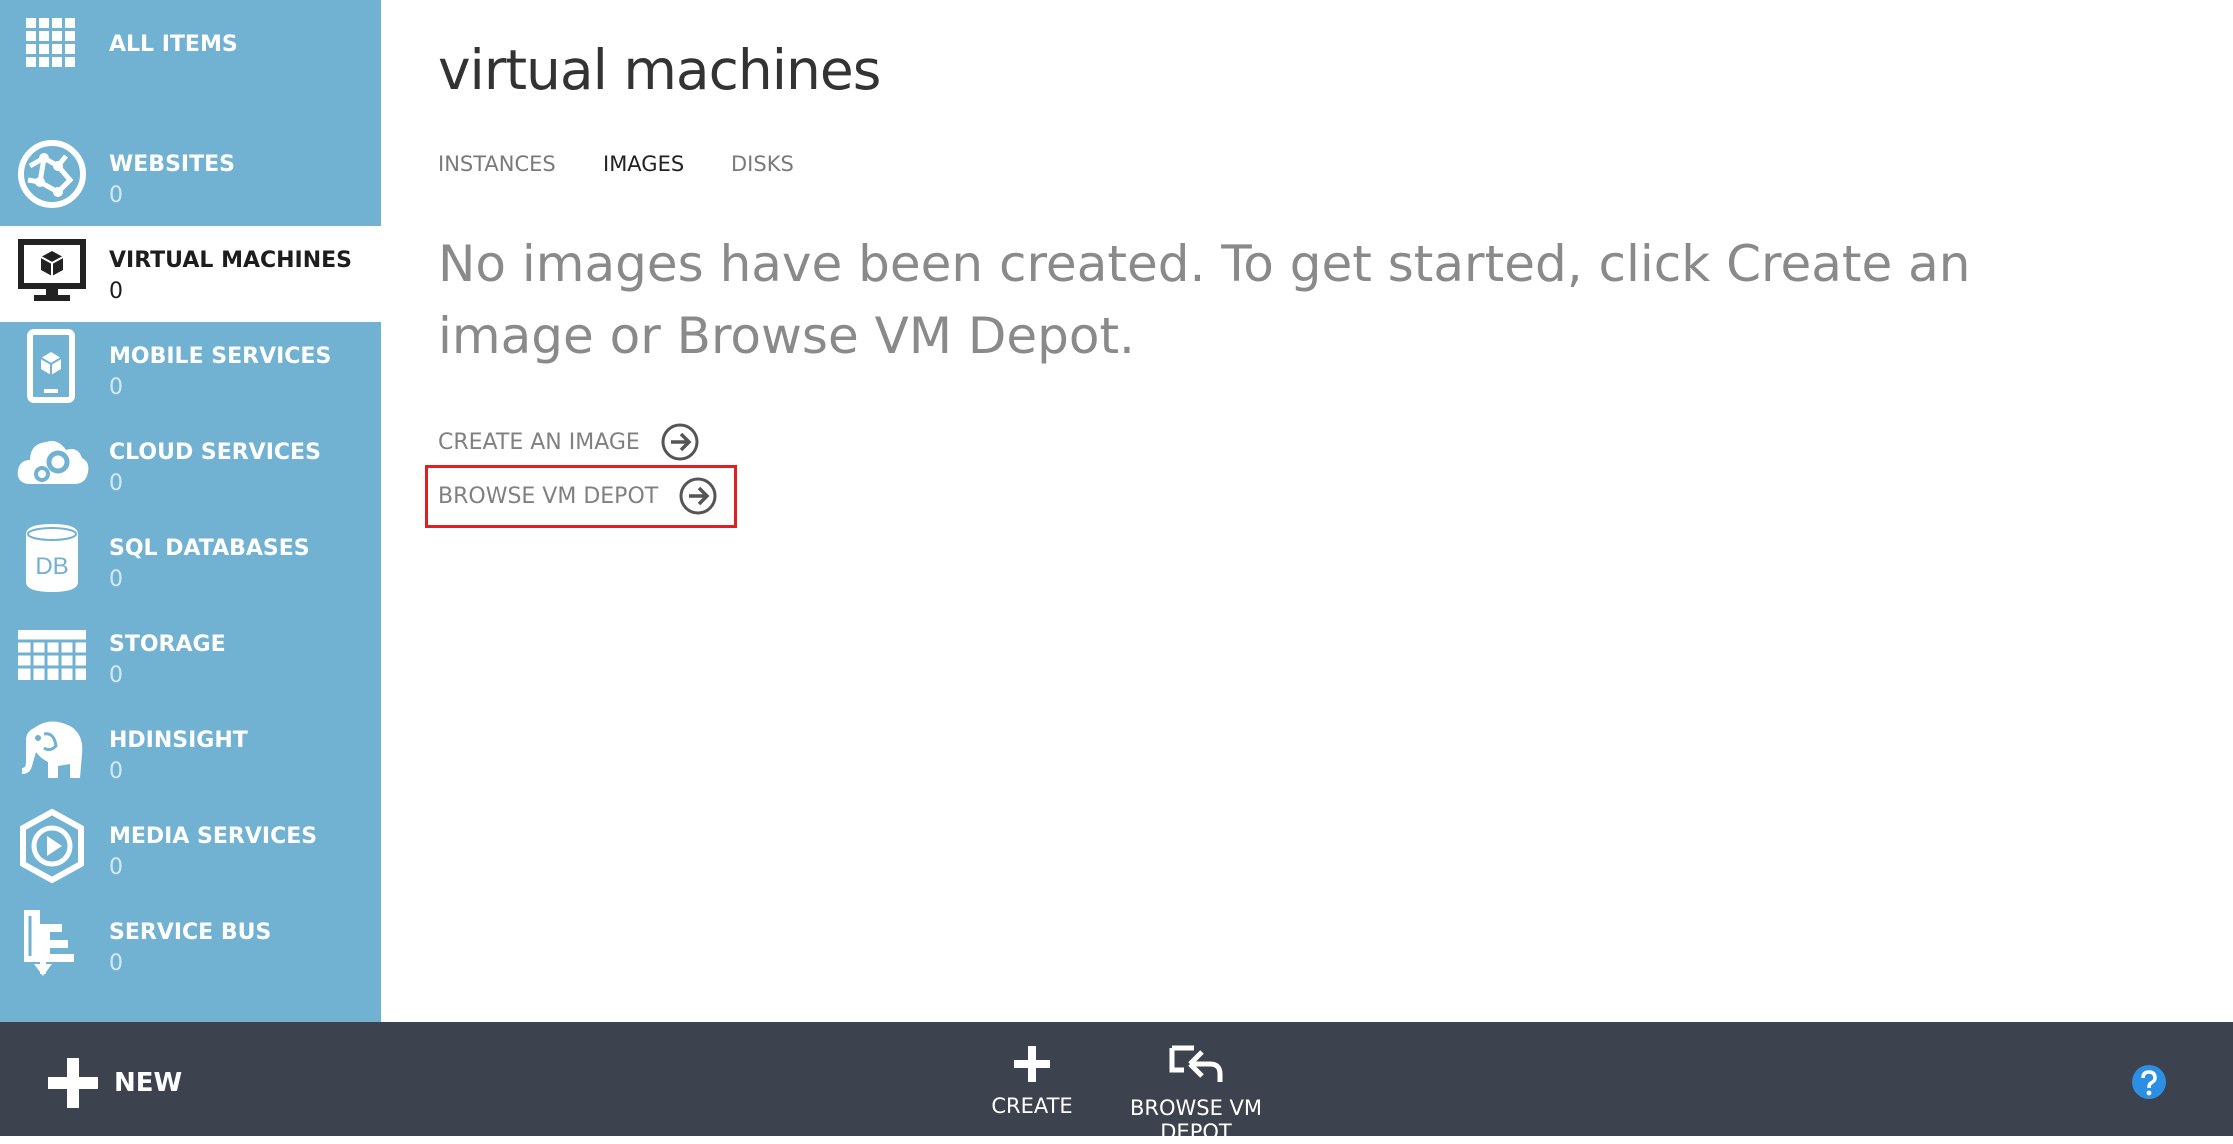 This screenshot has width=2233, height=1144. I want to click on svg-text: DB, so click(51, 566).